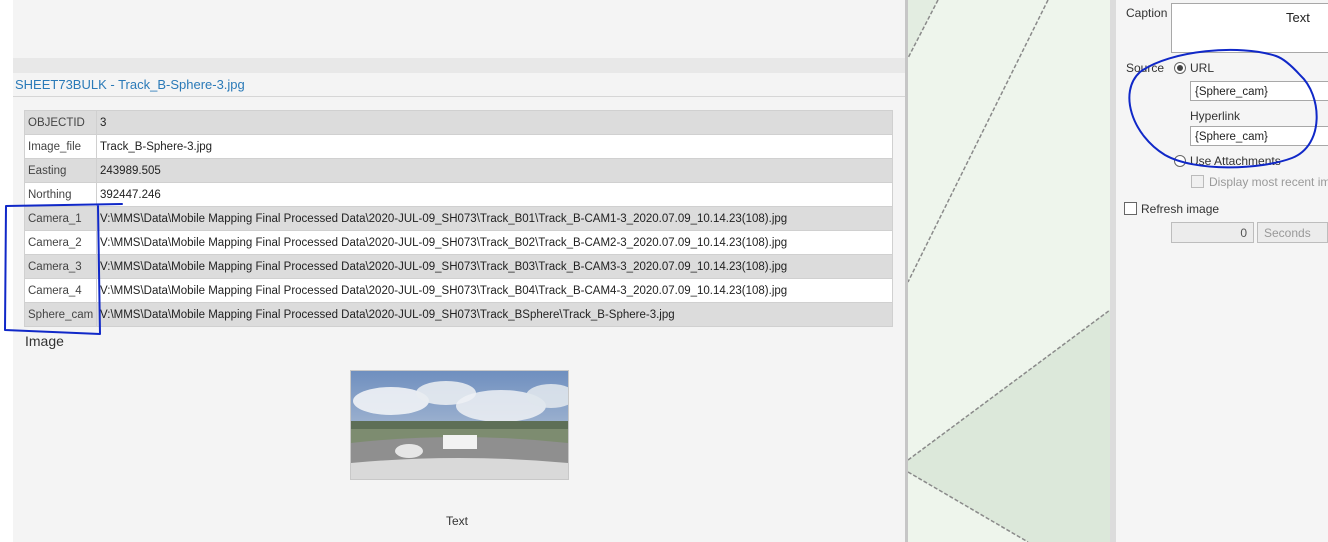 The image size is (1328, 542). Describe the element at coordinates (1147, 13) in the screenshot. I see `caption-label: Caption` at that location.